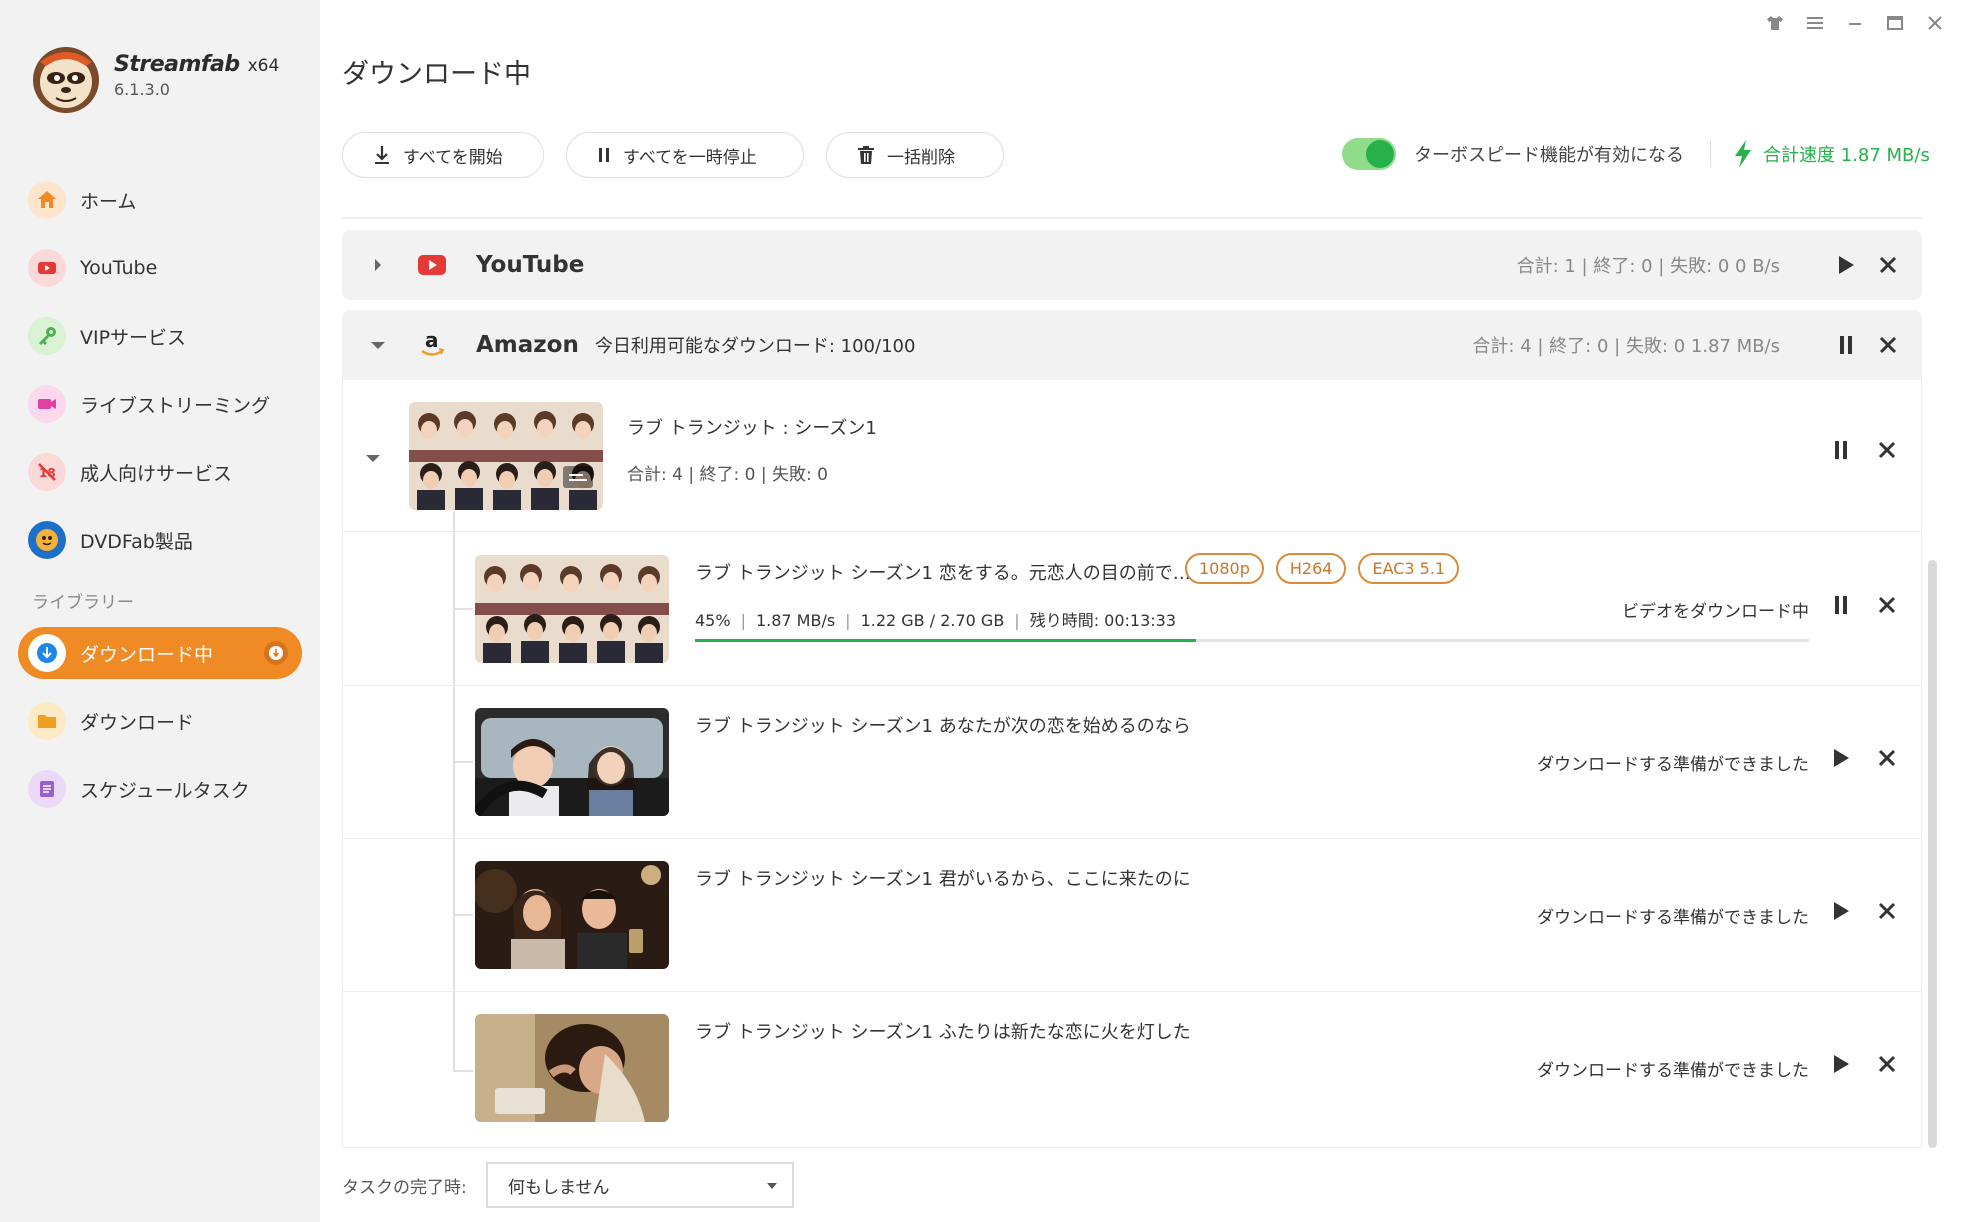 The height and width of the screenshot is (1222, 1962). What do you see at coordinates (1369, 154) in the screenshot?
I see `turbo-toggle` at bounding box center [1369, 154].